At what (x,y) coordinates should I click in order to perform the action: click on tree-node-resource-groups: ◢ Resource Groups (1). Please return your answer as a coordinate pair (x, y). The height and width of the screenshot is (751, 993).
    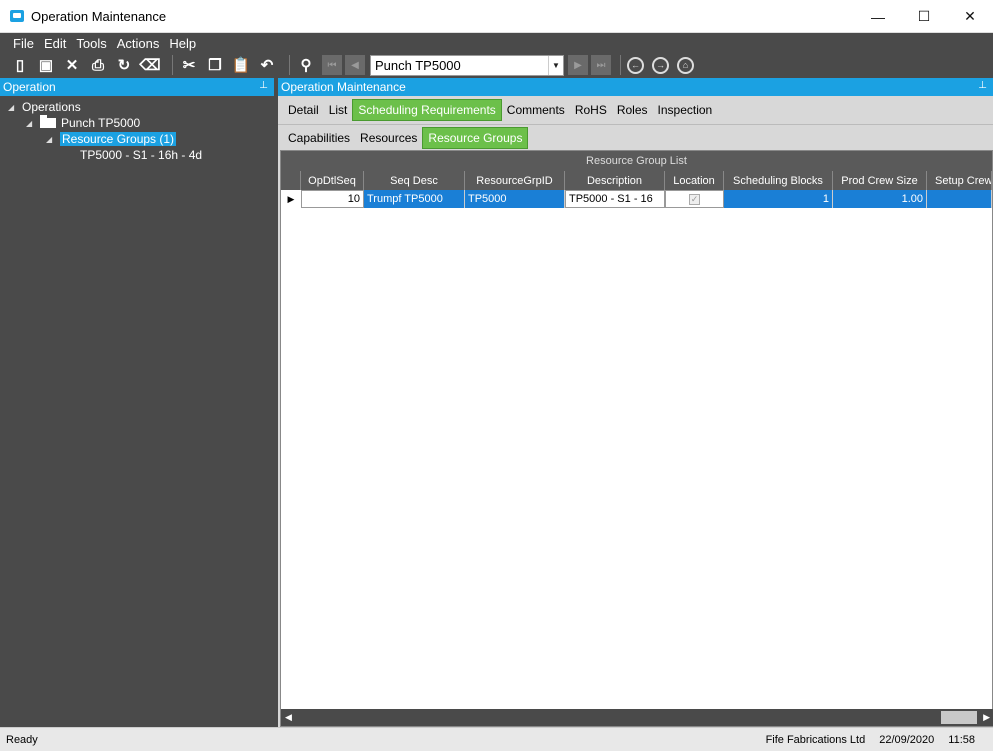
    Looking at the image, I should click on (137, 139).